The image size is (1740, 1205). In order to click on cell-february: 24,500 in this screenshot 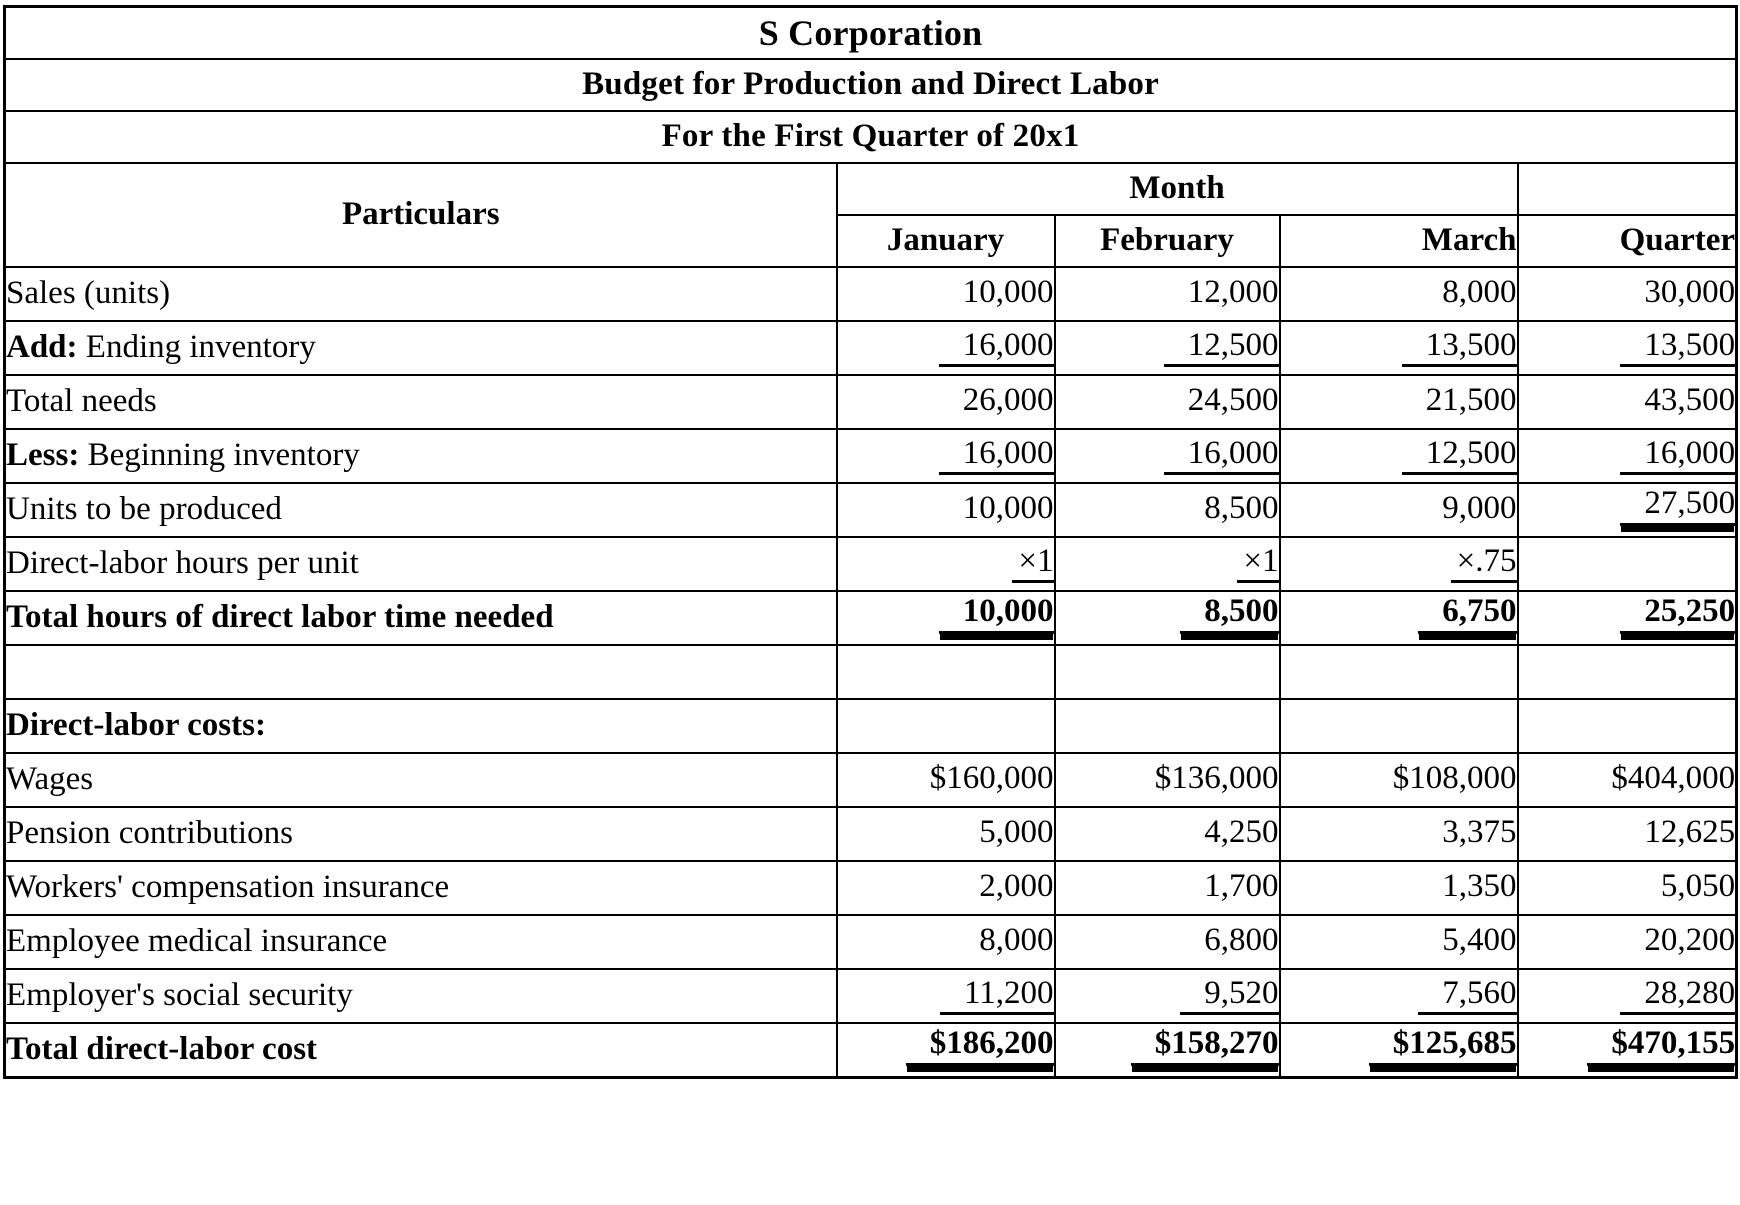, I will do `click(1167, 402)`.